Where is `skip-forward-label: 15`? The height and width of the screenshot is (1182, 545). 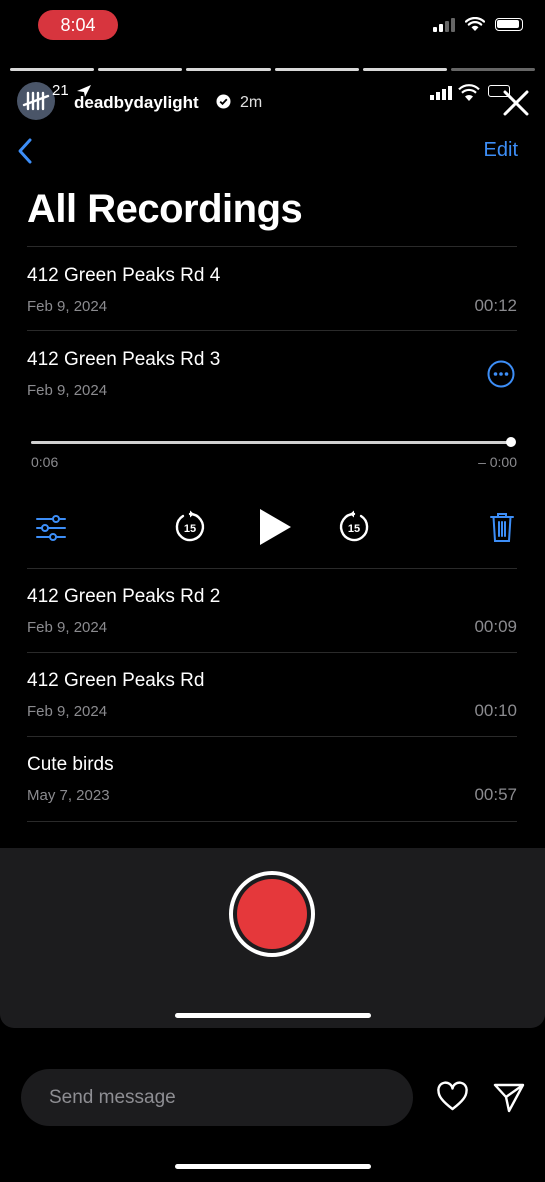 skip-forward-label: 15 is located at coordinates (354, 529).